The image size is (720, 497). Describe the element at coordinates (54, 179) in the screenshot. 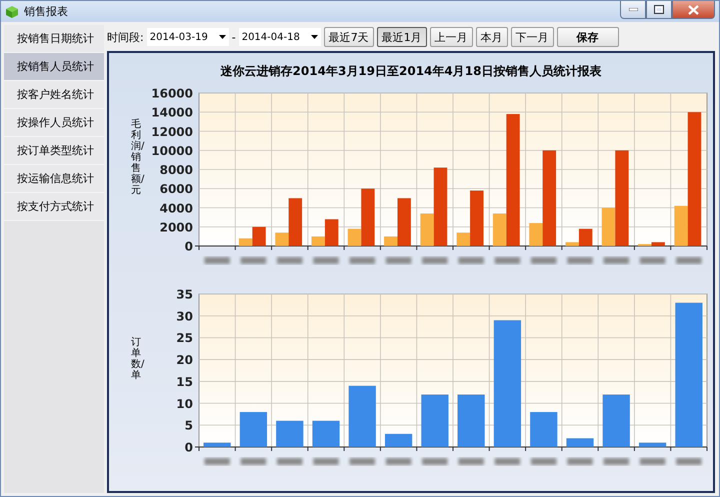

I see `sidebar-item: 按运输信息统计` at that location.